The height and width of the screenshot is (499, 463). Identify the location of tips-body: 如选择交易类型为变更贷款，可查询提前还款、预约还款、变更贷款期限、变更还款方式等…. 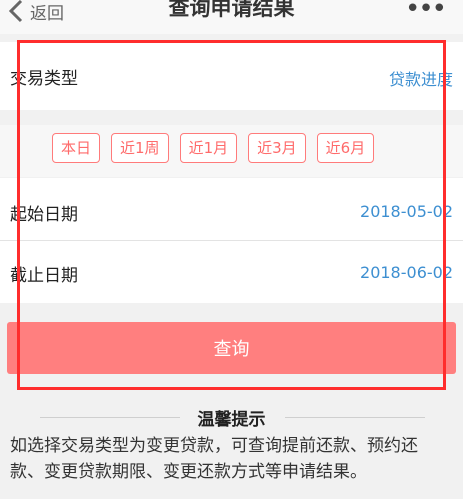
(214, 459).